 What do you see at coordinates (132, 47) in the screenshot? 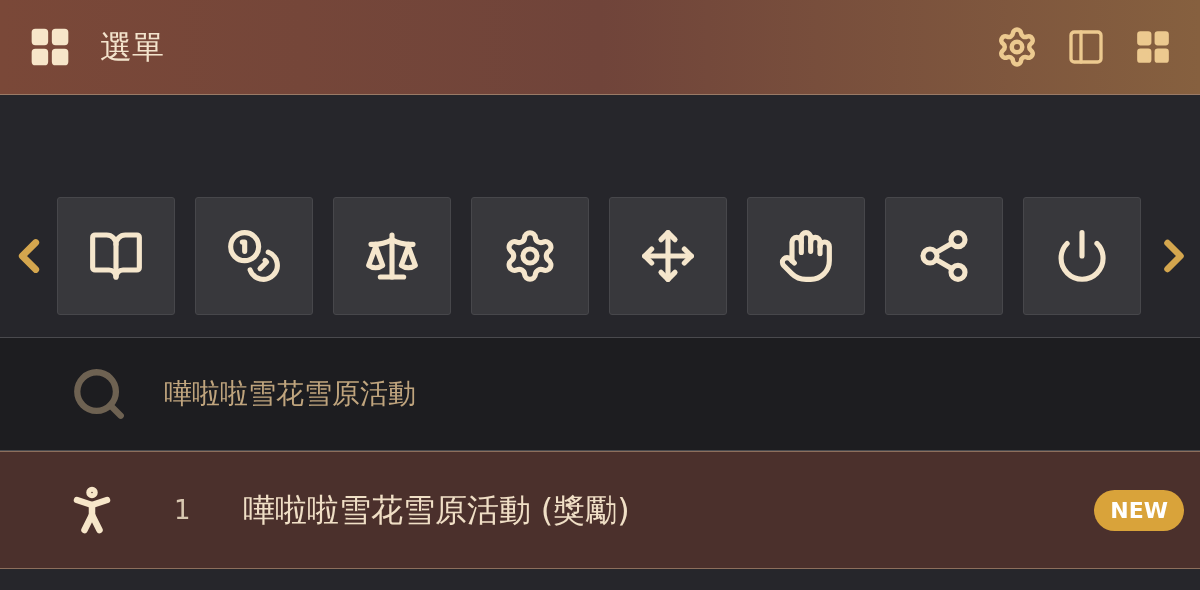
I see `window-title: 選單` at bounding box center [132, 47].